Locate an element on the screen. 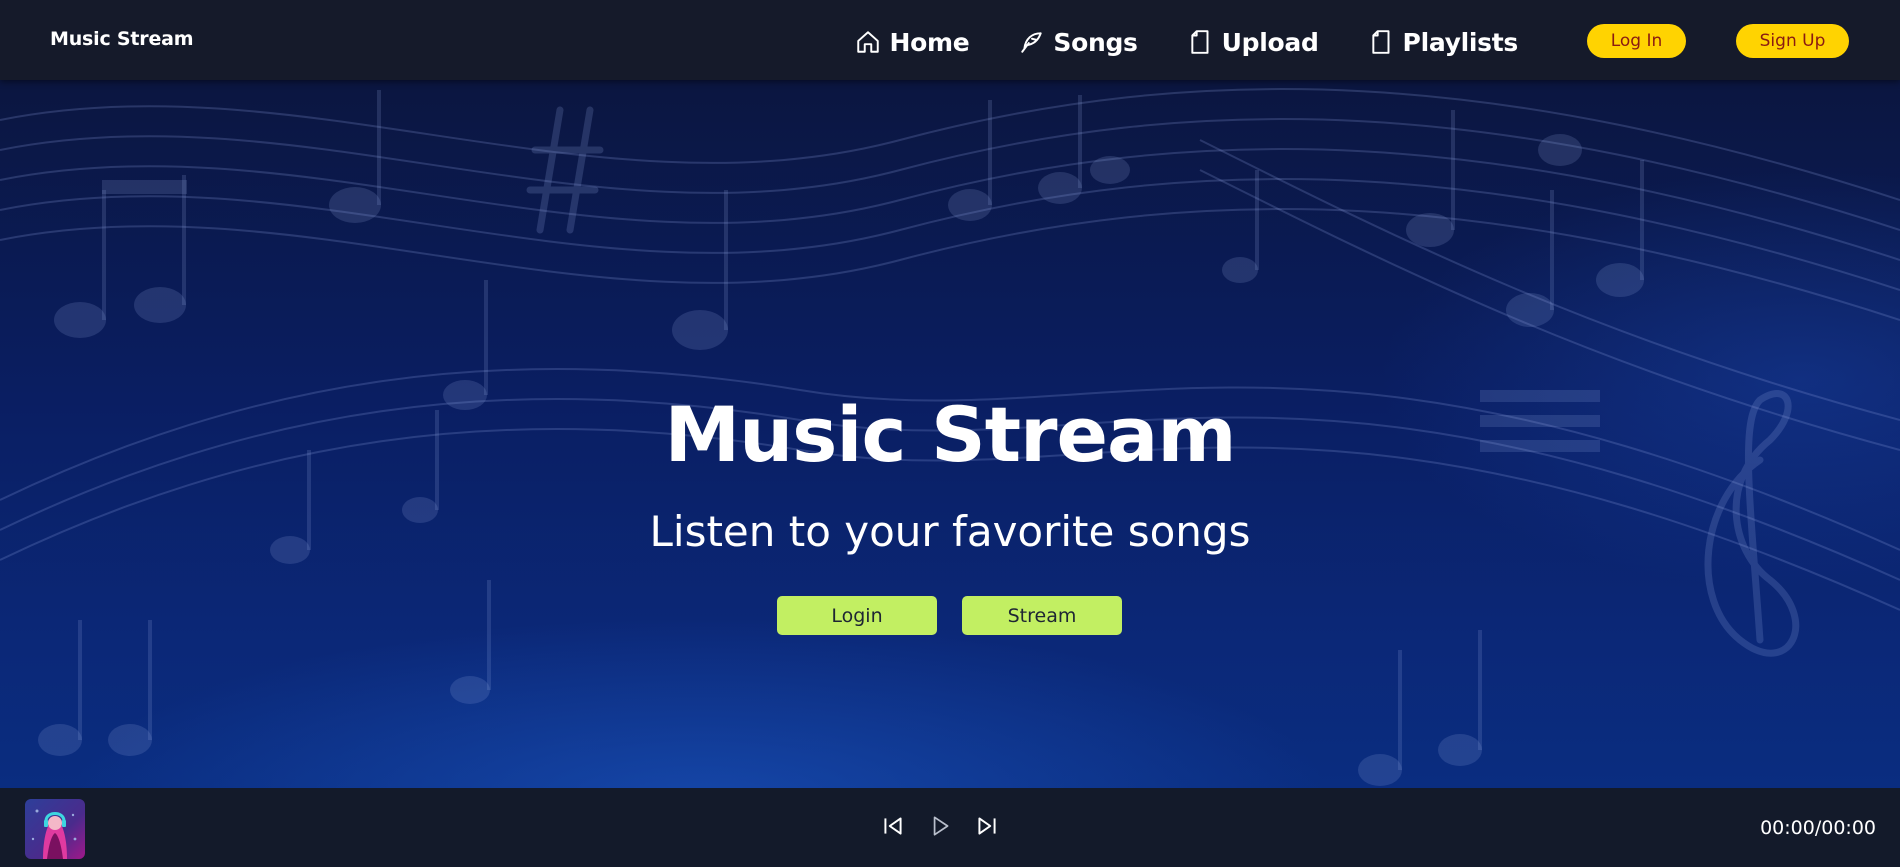 The width and height of the screenshot is (1900, 867). login-button: Log In is located at coordinates (1636, 41).